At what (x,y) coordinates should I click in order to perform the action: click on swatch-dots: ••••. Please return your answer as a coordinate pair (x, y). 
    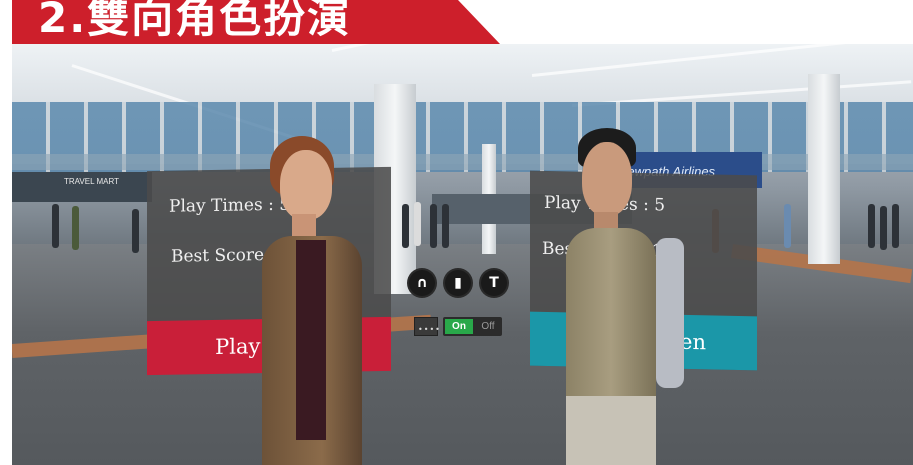
    Looking at the image, I should click on (429, 329).